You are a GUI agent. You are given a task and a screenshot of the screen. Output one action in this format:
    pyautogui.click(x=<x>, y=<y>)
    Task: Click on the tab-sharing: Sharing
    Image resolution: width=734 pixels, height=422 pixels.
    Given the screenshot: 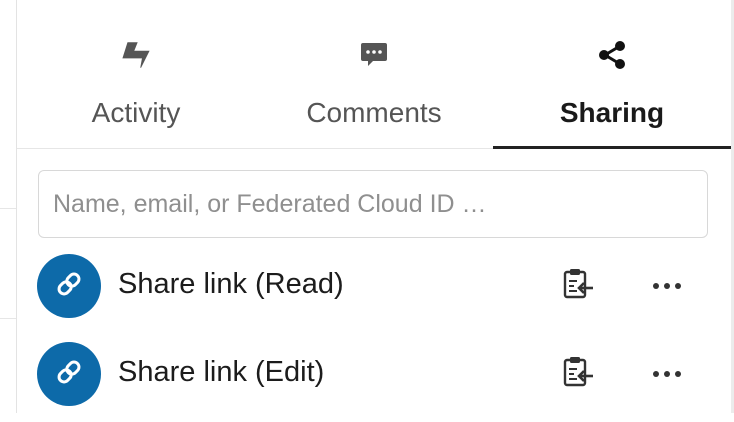 What is the action you would take?
    pyautogui.click(x=612, y=74)
    